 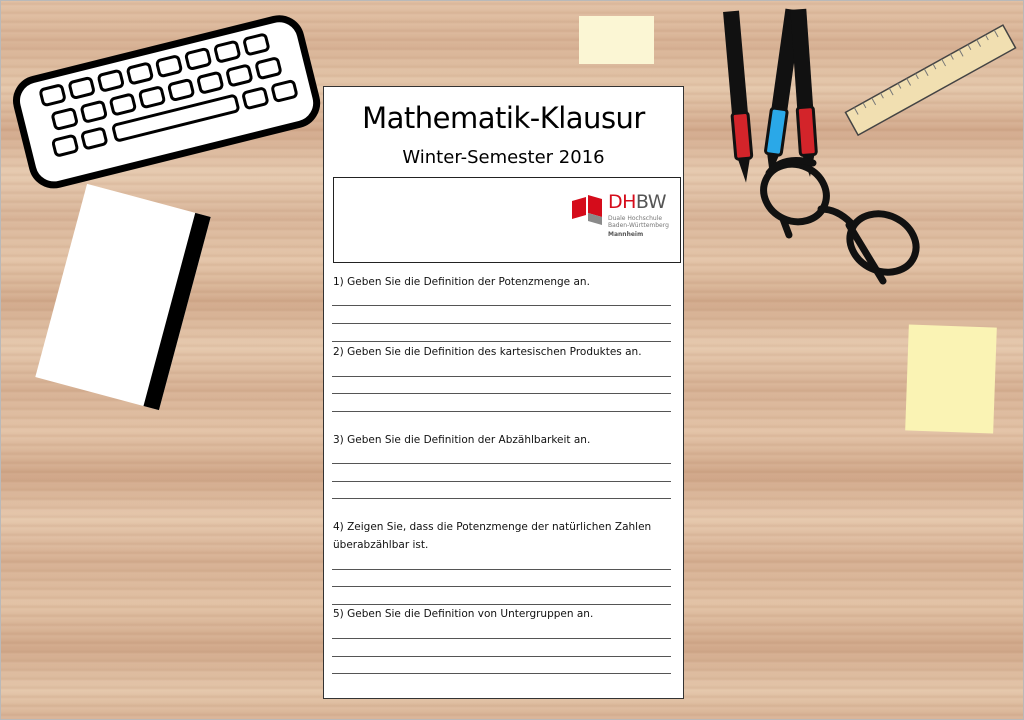 What do you see at coordinates (930, 80) in the screenshot?
I see `ruler-icon` at bounding box center [930, 80].